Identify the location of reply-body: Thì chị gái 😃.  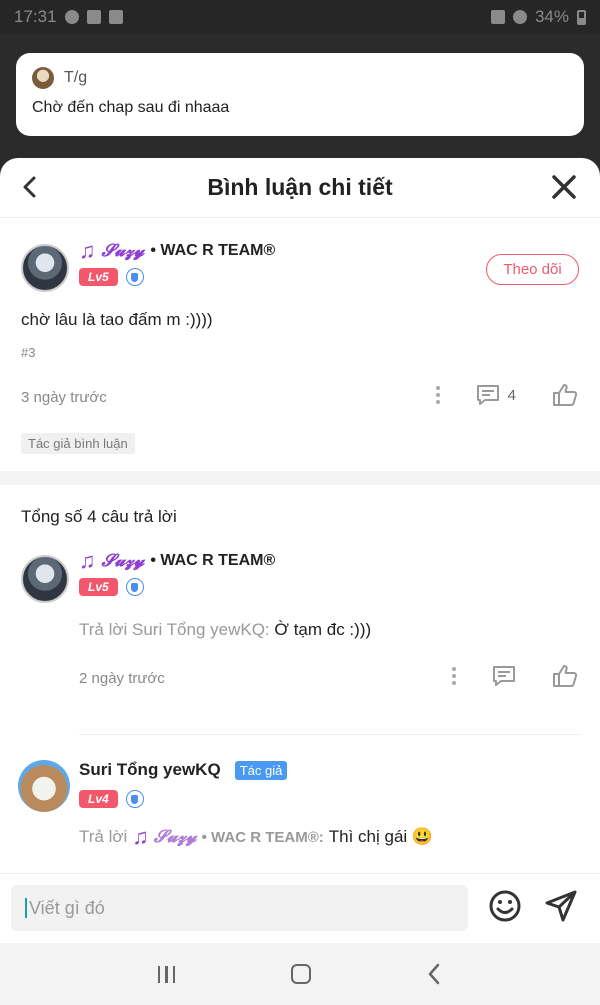
(381, 836).